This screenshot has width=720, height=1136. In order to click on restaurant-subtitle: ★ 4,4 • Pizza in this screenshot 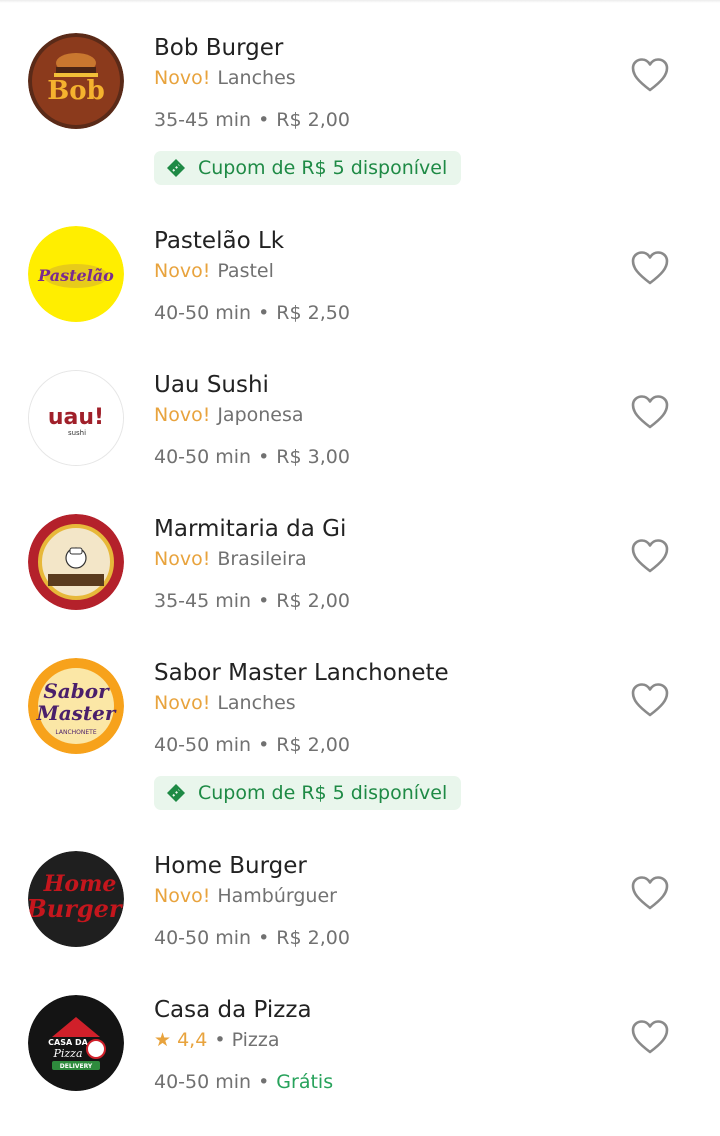, I will do `click(217, 1040)`.